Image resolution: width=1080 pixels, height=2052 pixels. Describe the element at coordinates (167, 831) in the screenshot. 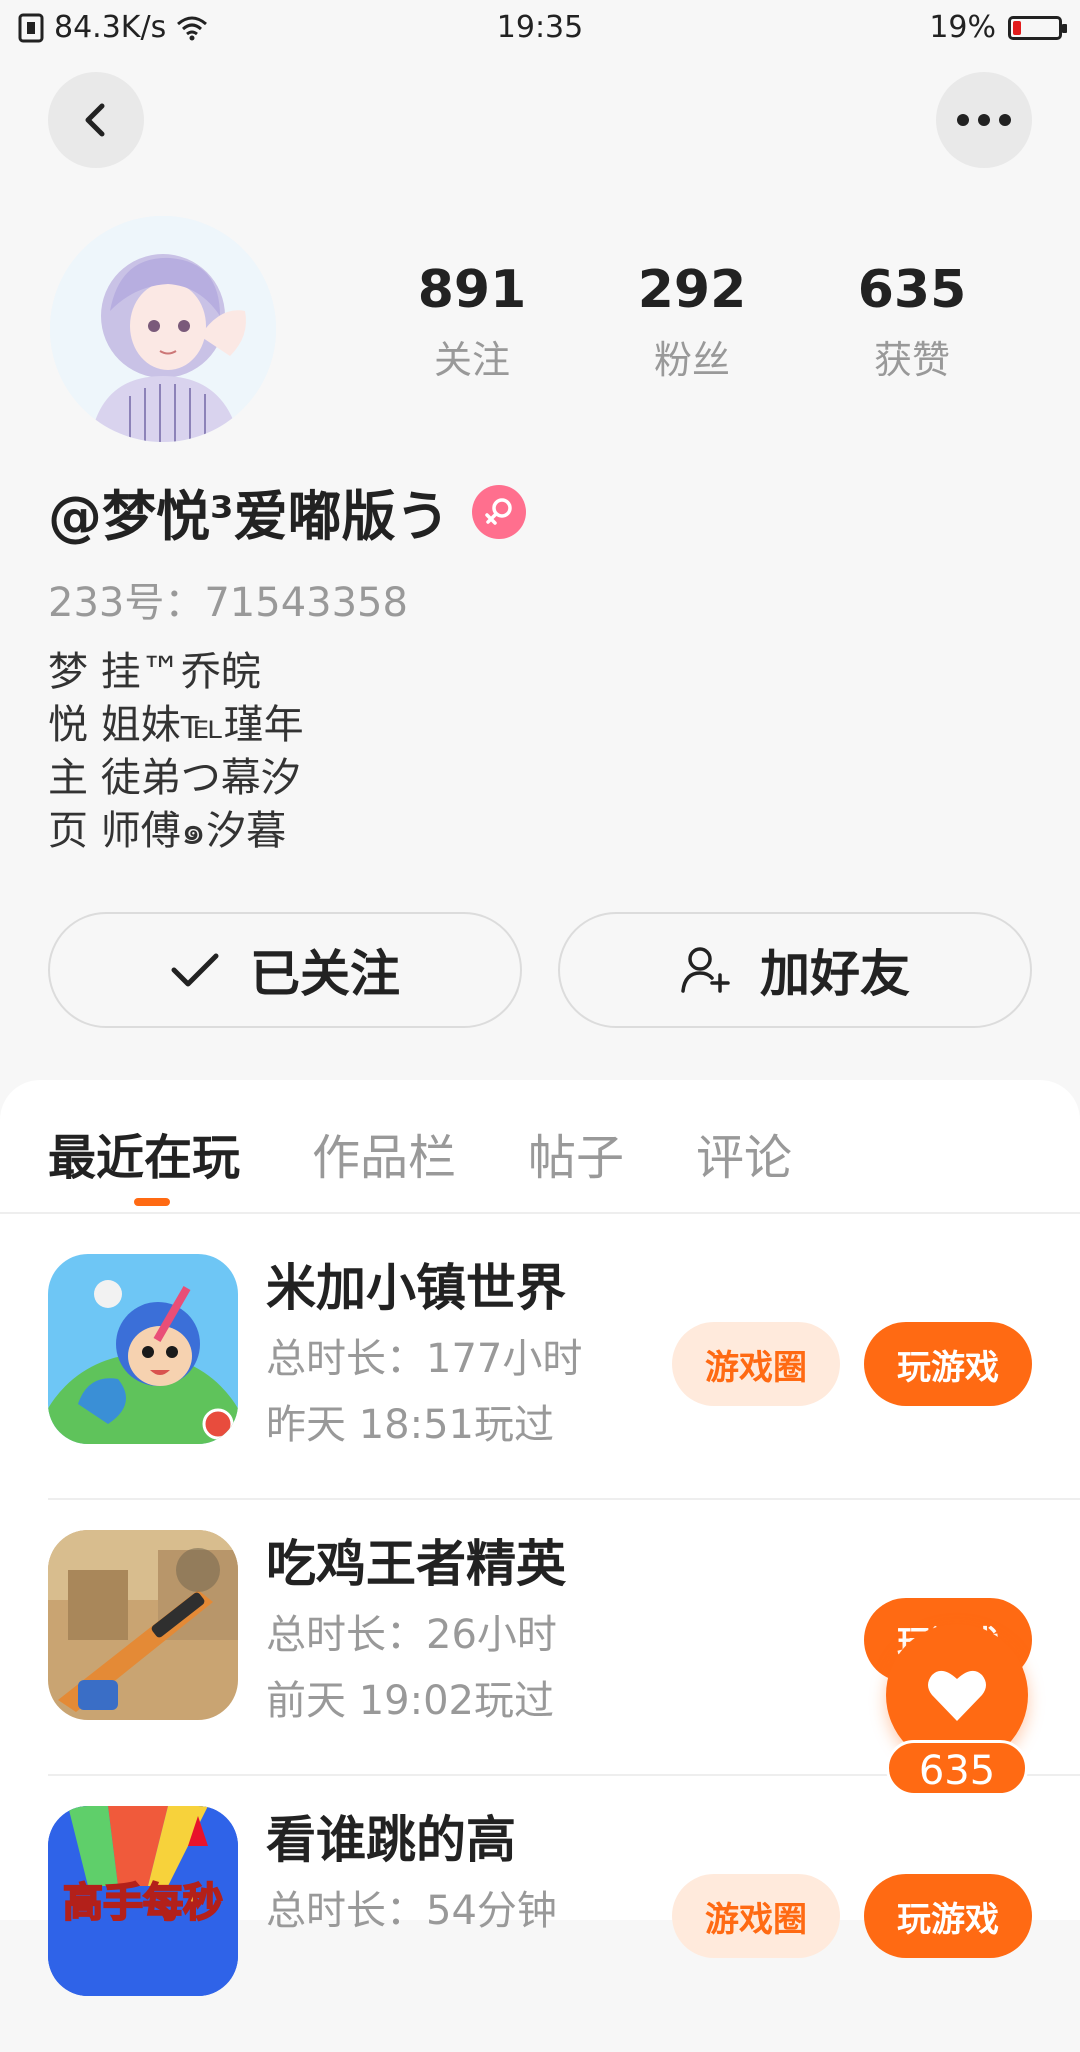

I see `bio-line: 页 师傅๑汐暮` at that location.